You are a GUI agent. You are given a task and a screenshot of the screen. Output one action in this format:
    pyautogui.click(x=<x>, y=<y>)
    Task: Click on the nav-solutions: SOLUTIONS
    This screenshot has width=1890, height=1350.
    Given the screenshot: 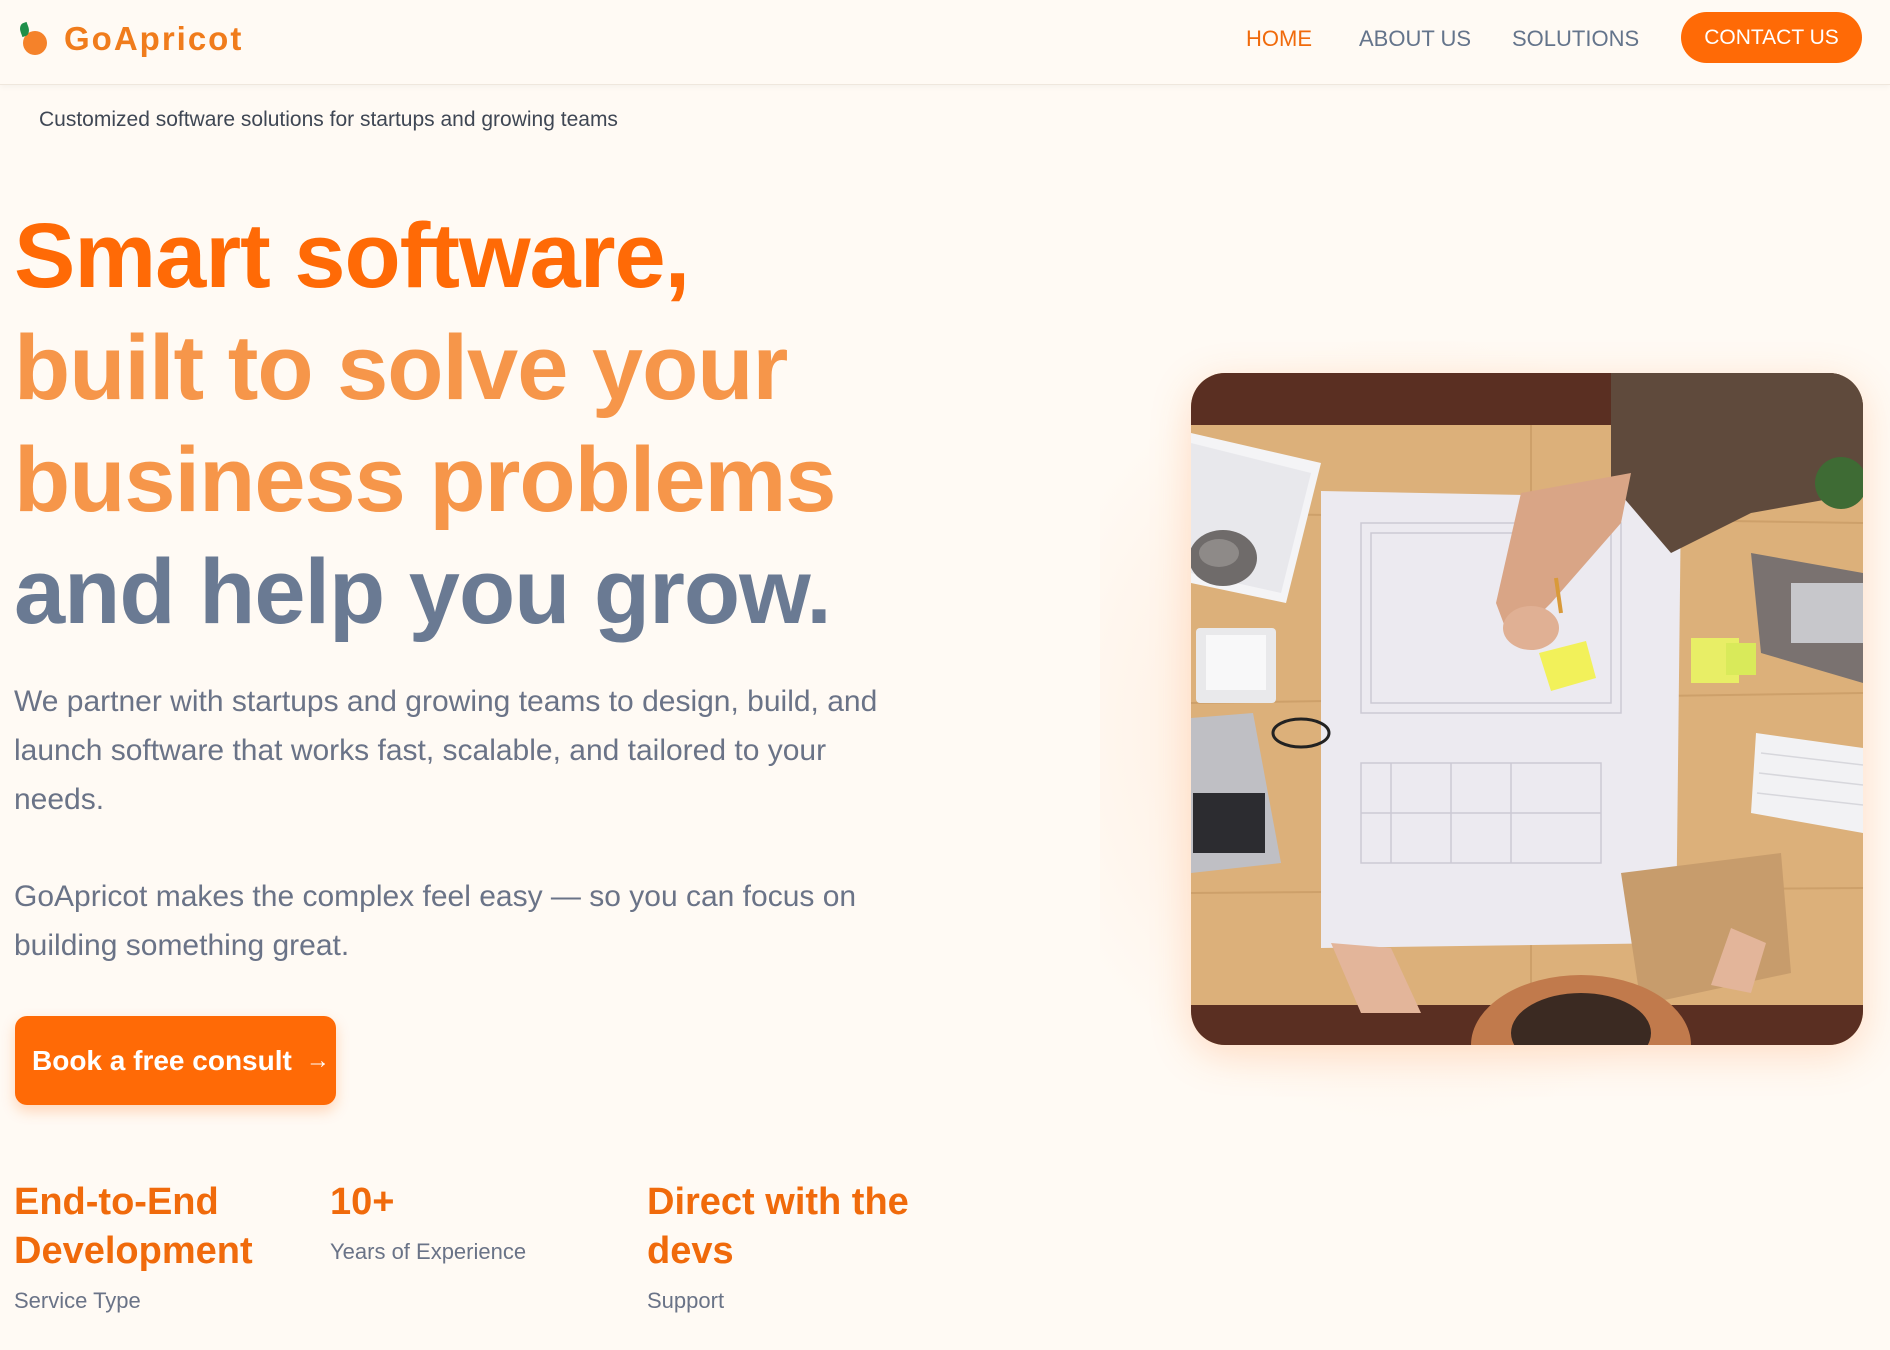 What is the action you would take?
    pyautogui.click(x=1575, y=39)
    